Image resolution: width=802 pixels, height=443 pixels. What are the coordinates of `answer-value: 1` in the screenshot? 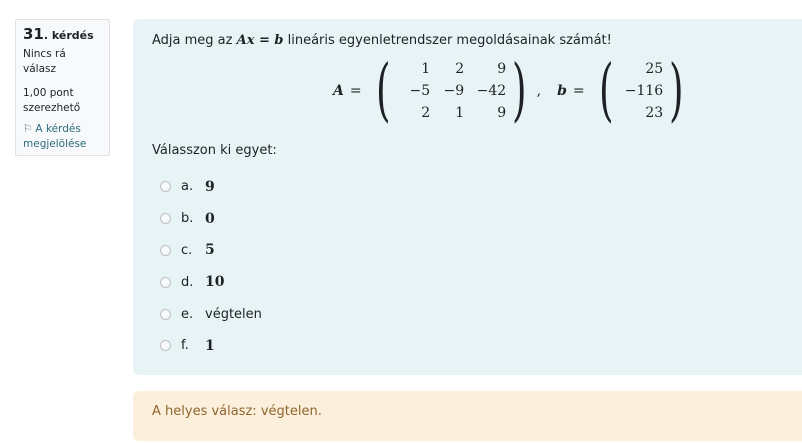 It's located at (210, 345).